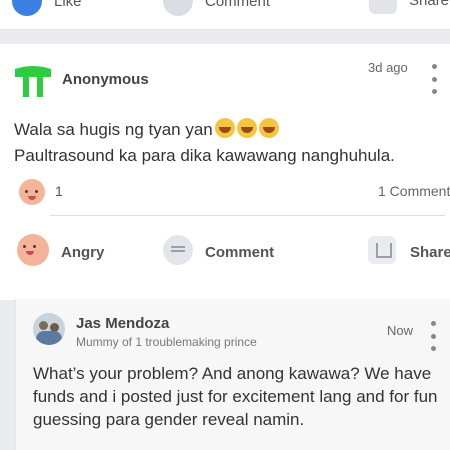 This screenshot has width=450, height=450. I want to click on anonymous-logo-icon, so click(33, 81).